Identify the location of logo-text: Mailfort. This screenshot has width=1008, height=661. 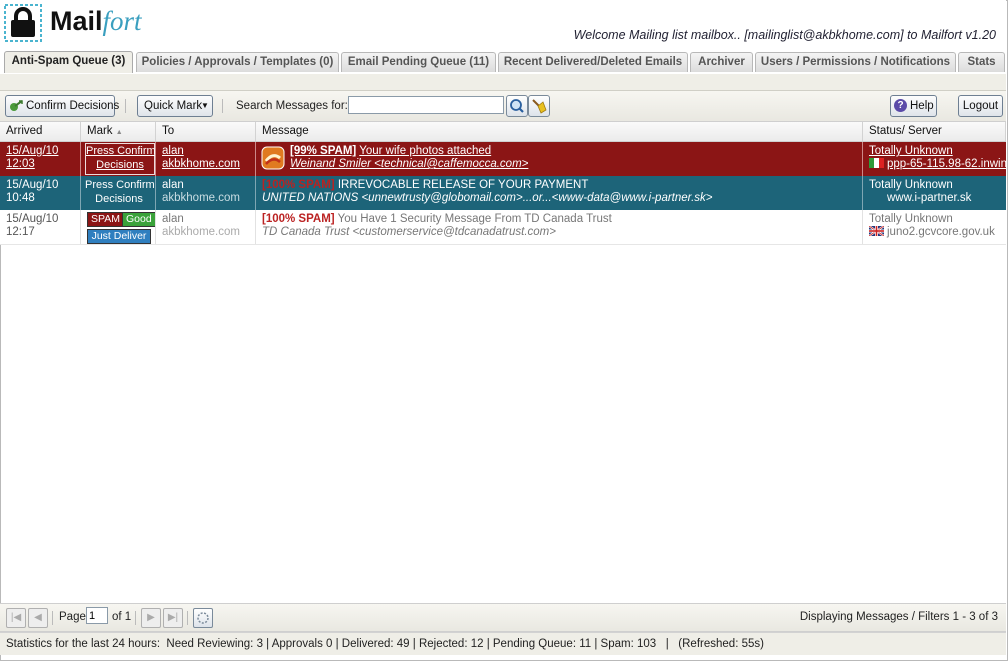
(96, 21).